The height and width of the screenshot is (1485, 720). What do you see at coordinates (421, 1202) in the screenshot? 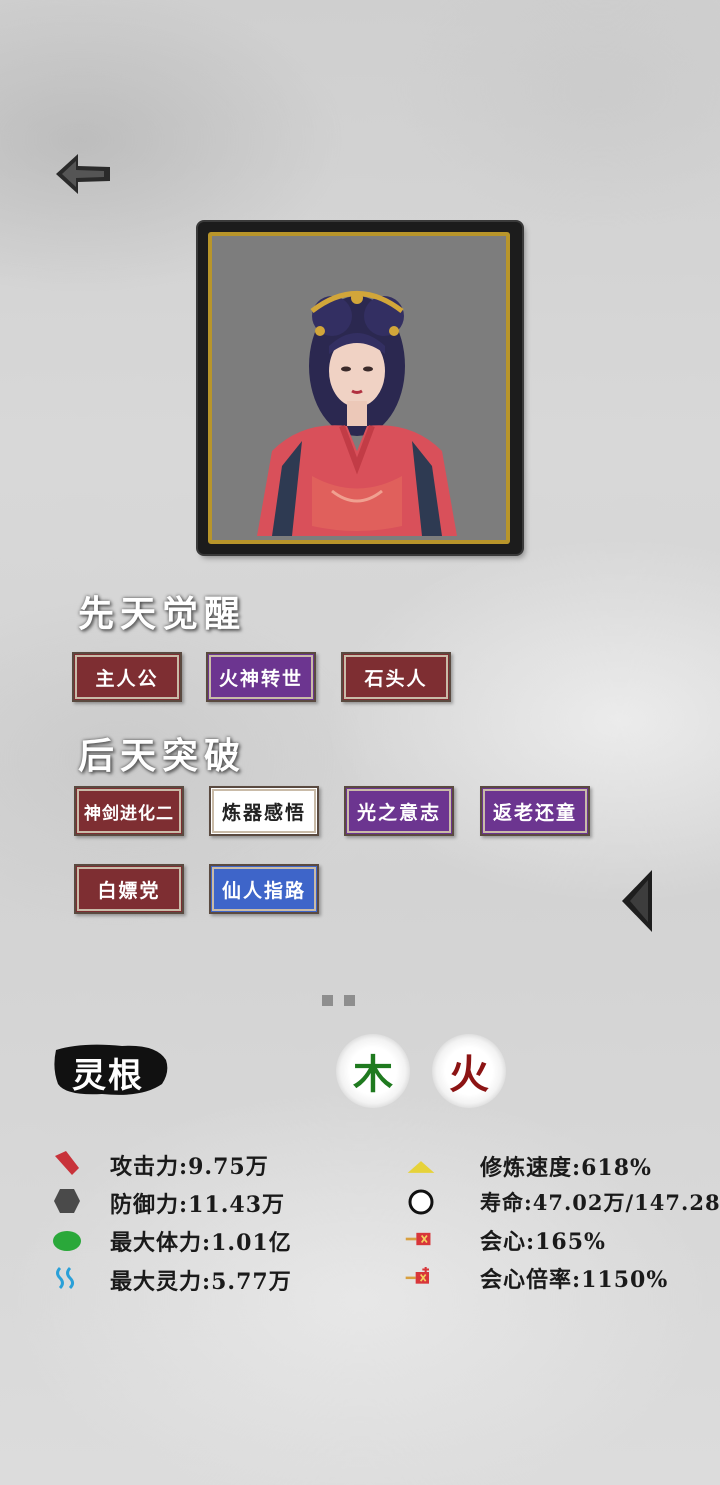
I see `lifespan-icon` at bounding box center [421, 1202].